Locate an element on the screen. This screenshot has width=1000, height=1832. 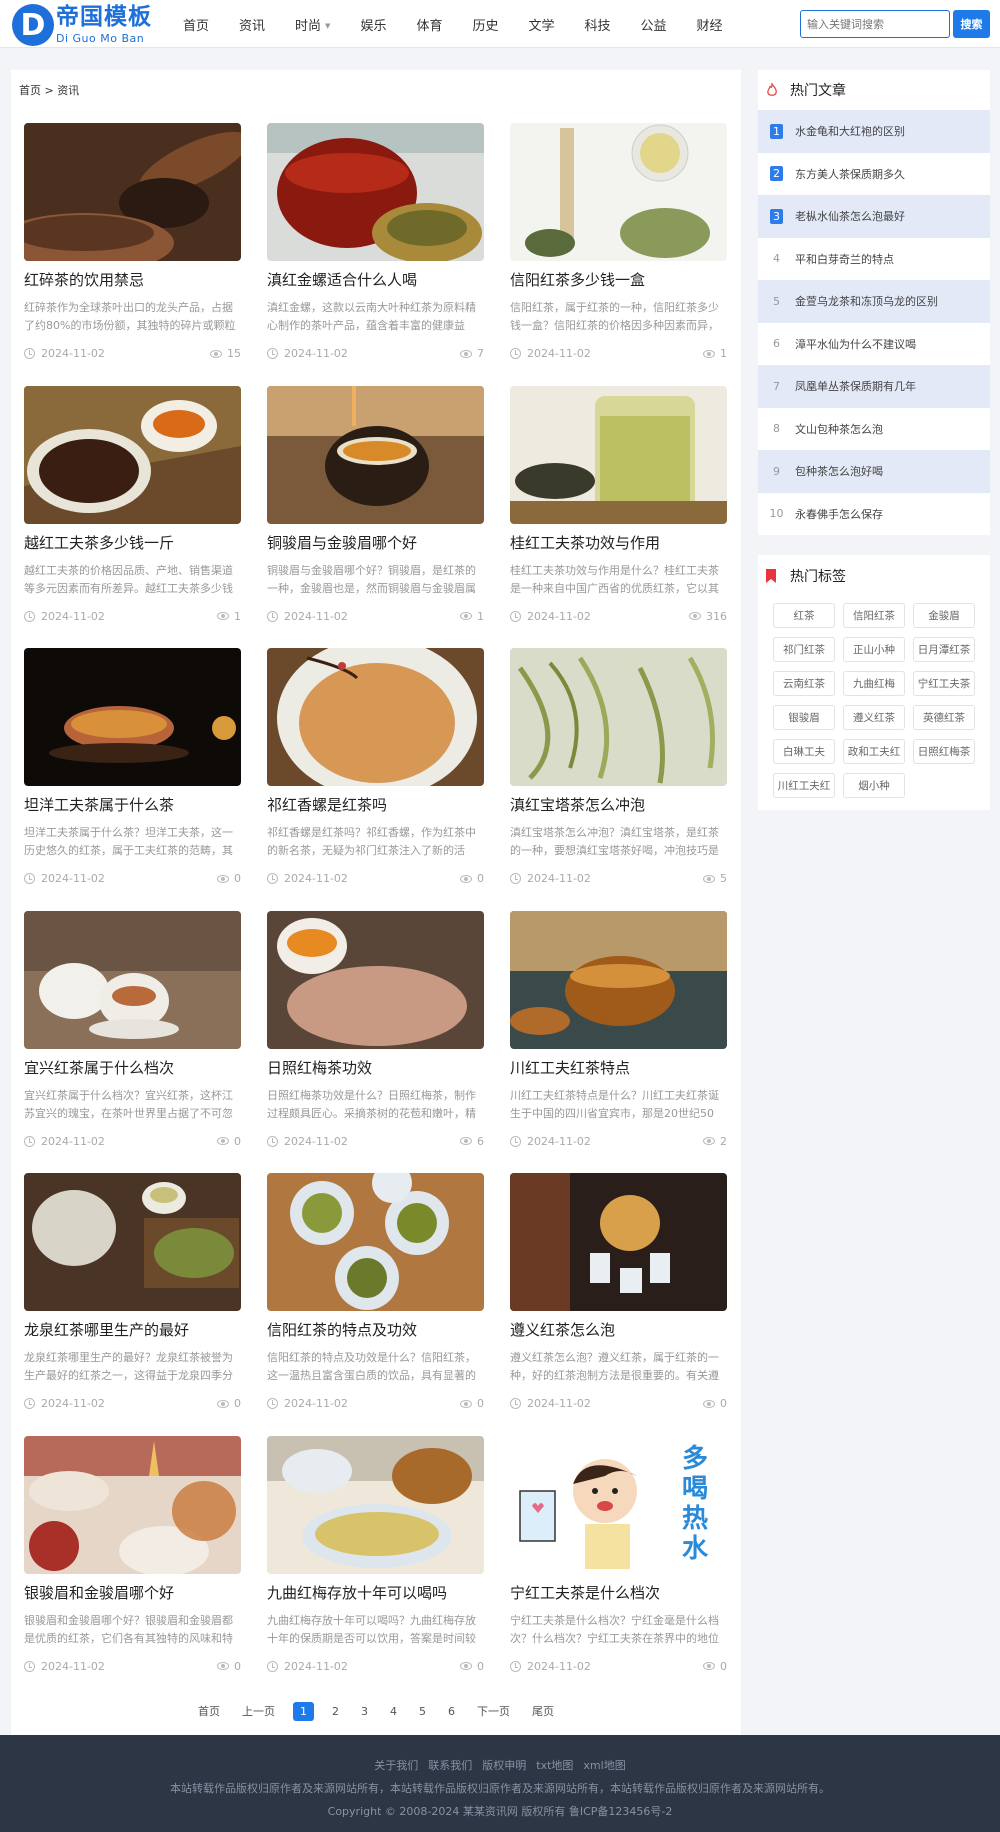
footer-link: 关于我们 is located at coordinates (396, 1765).